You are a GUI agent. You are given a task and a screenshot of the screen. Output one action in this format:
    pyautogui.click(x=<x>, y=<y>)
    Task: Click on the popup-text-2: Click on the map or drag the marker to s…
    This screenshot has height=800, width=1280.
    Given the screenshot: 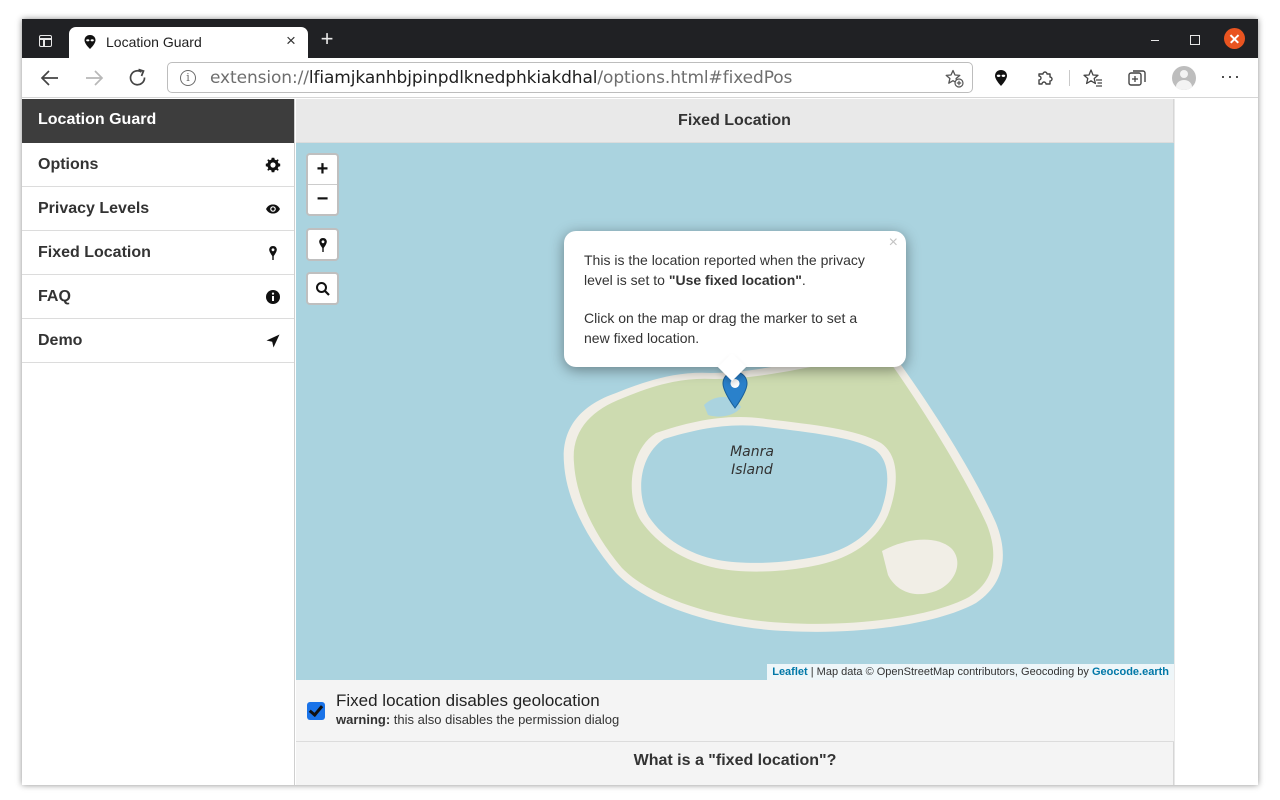 What is the action you would take?
    pyautogui.click(x=721, y=328)
    